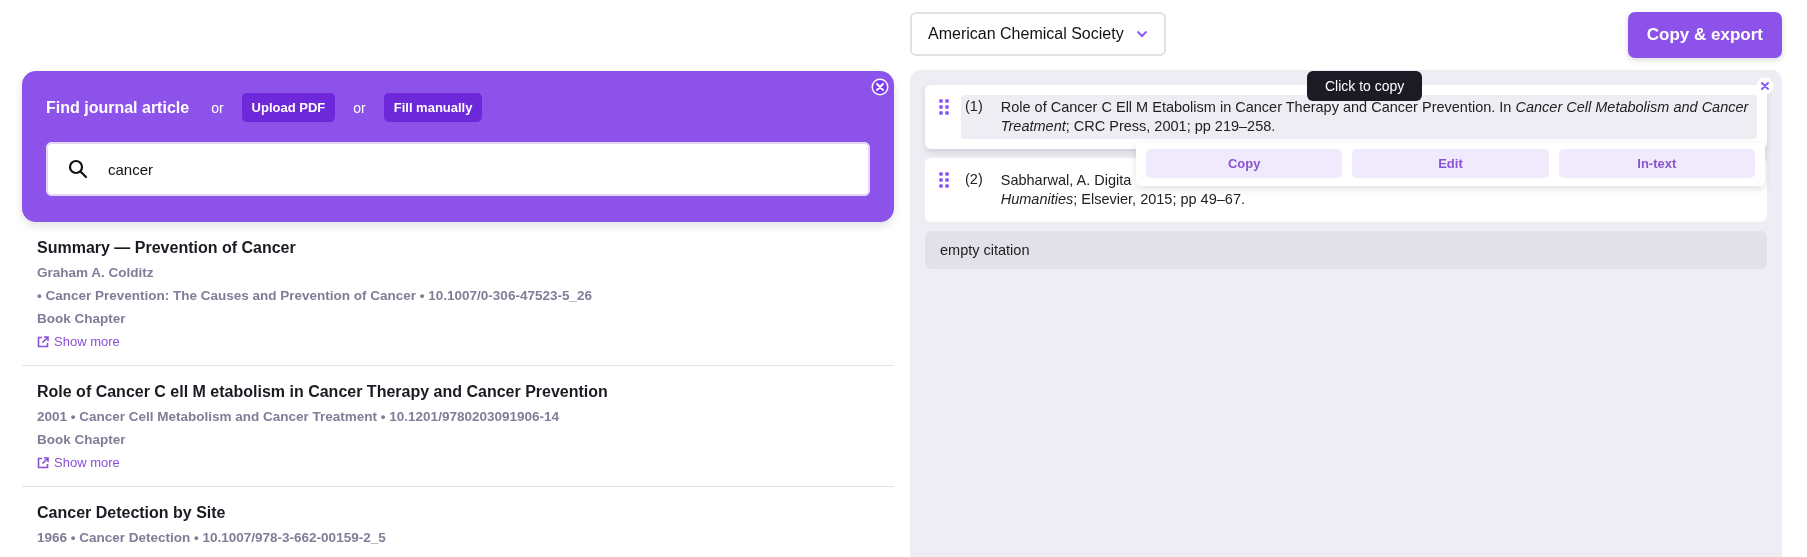  Describe the element at coordinates (974, 180) in the screenshot. I see `citation-number: (2)` at that location.